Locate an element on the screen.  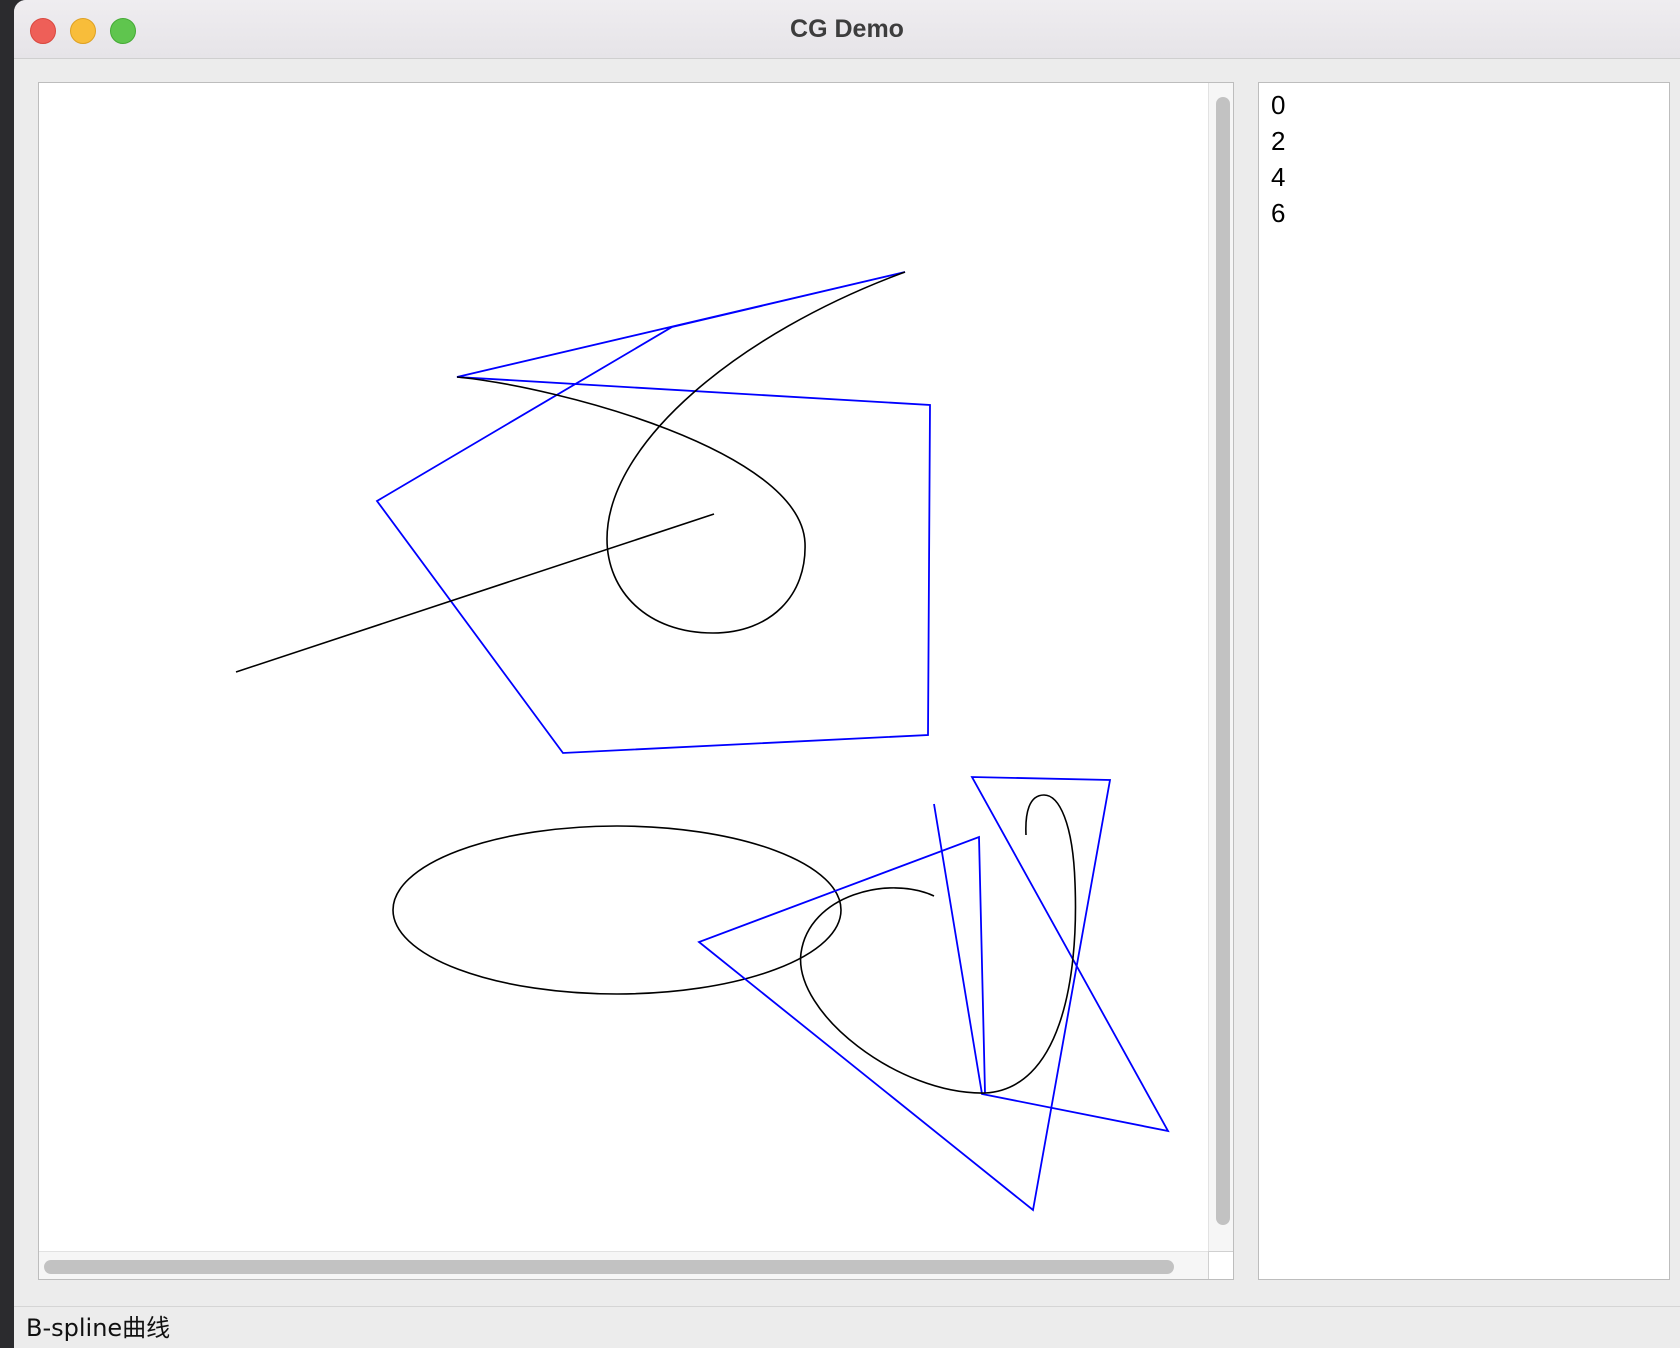
title-bar: CG Demo is located at coordinates (847, 29).